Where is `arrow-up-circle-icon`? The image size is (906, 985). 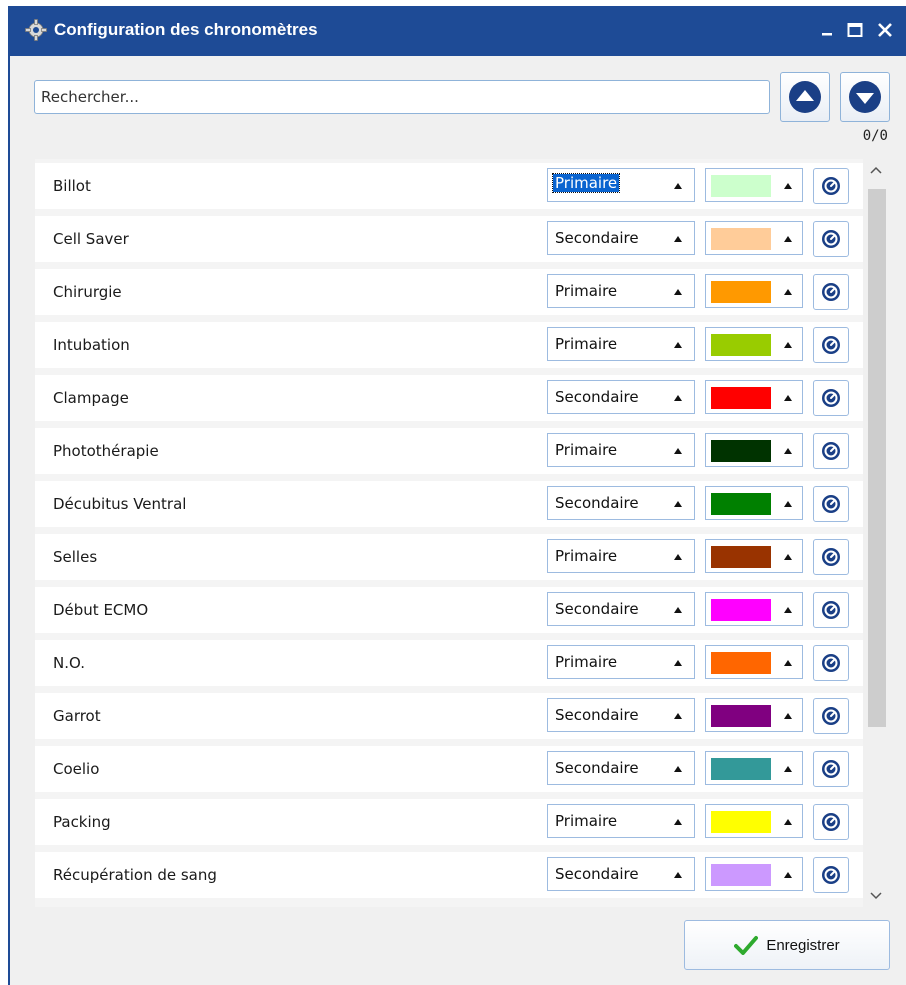 arrow-up-circle-icon is located at coordinates (805, 97).